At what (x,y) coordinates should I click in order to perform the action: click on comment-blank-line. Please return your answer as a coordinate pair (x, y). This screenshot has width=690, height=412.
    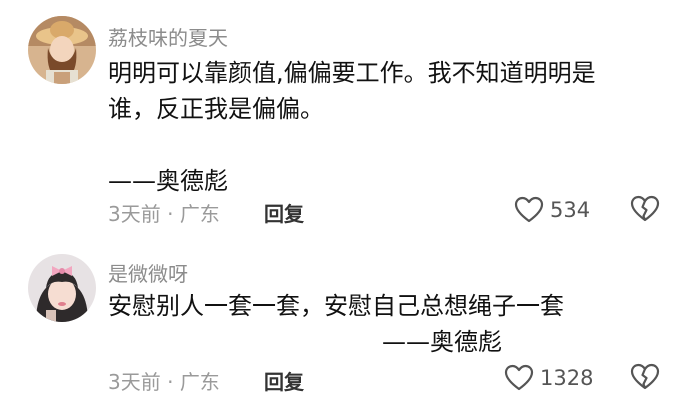
    Looking at the image, I should click on (388, 145).